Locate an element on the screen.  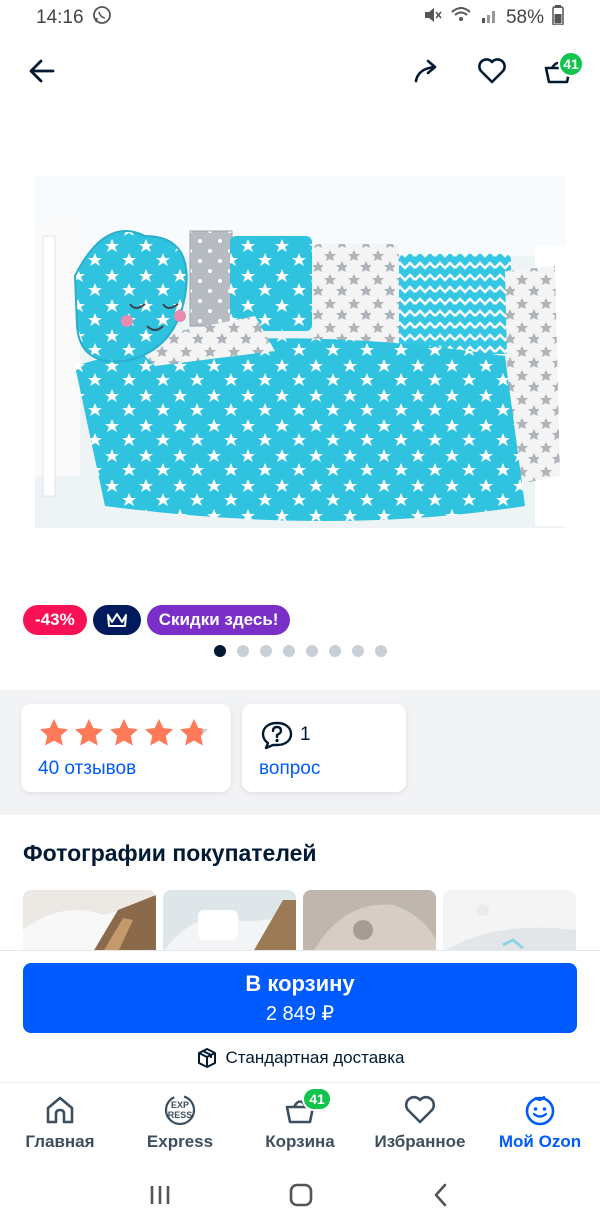
questions-link: вопрос is located at coordinates (289, 769).